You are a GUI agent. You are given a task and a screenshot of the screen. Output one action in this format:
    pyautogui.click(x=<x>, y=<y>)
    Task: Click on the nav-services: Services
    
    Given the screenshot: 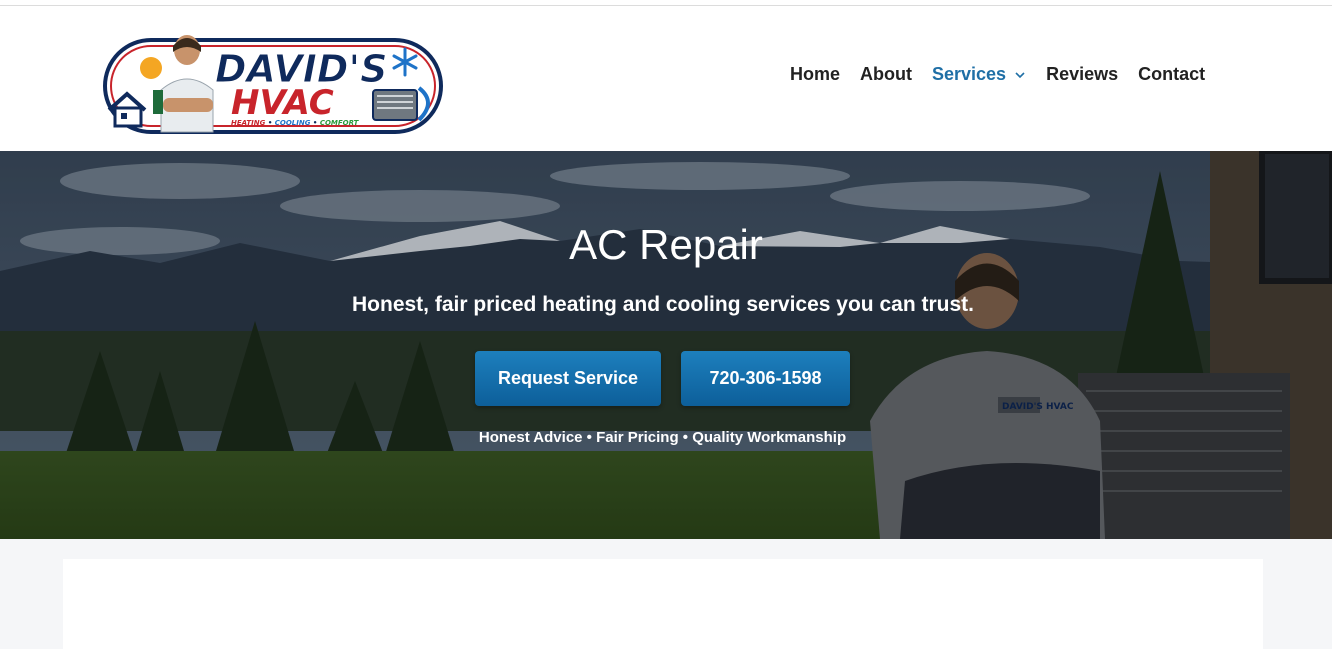 What is the action you would take?
    pyautogui.click(x=979, y=74)
    